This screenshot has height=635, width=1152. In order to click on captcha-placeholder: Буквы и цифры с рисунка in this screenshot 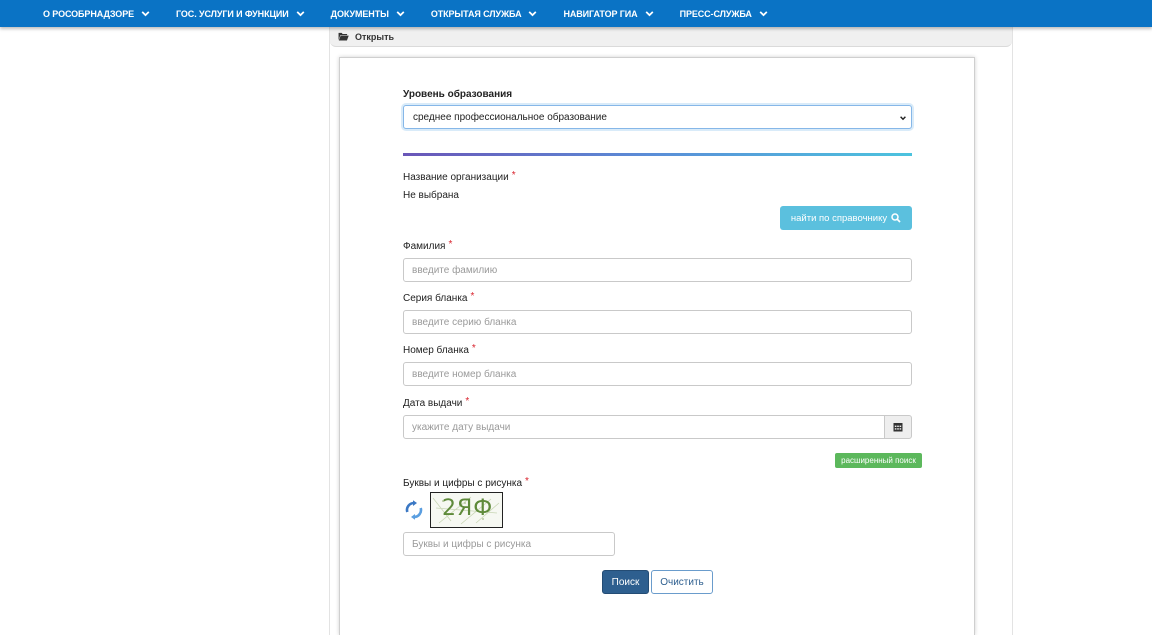, I will do `click(472, 544)`.